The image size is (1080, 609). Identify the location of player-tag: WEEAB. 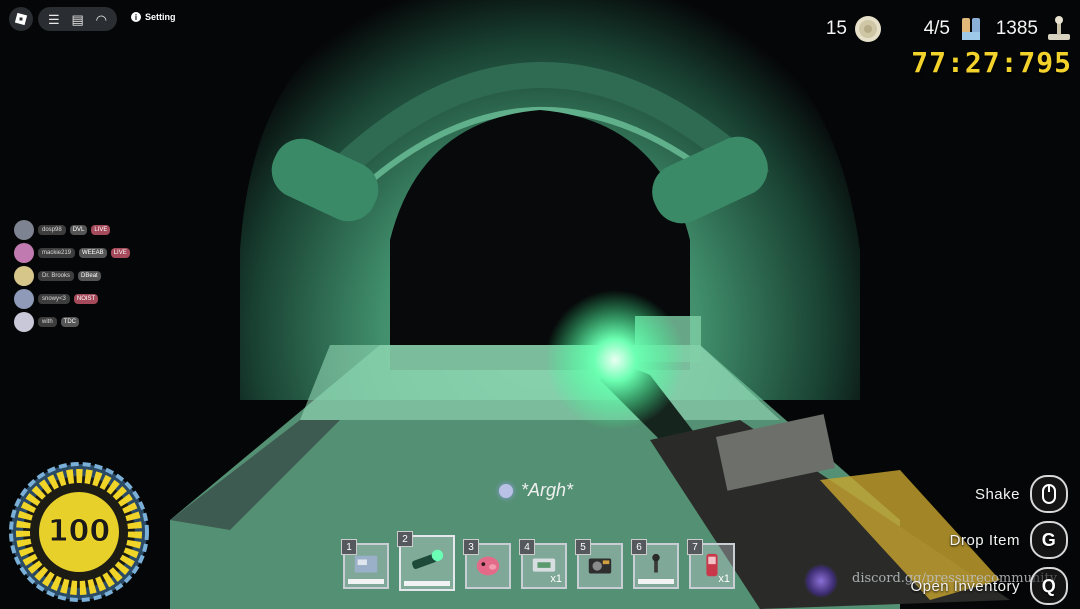
(93, 252).